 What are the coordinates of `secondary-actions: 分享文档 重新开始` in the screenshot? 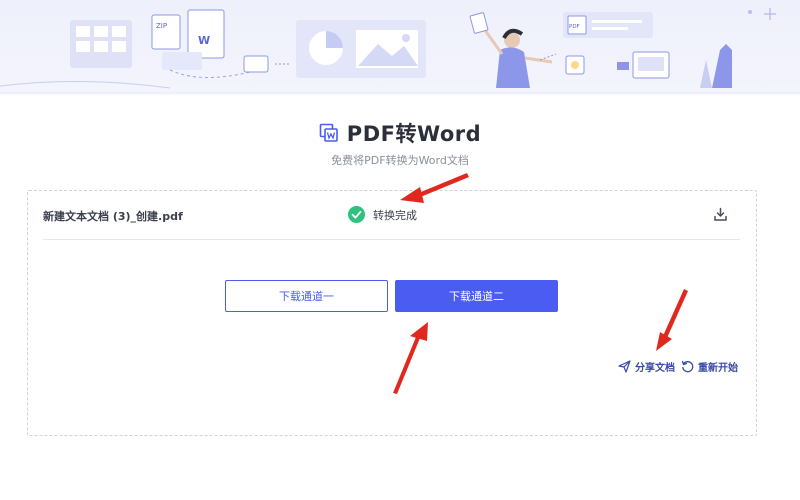 It's located at (678, 366).